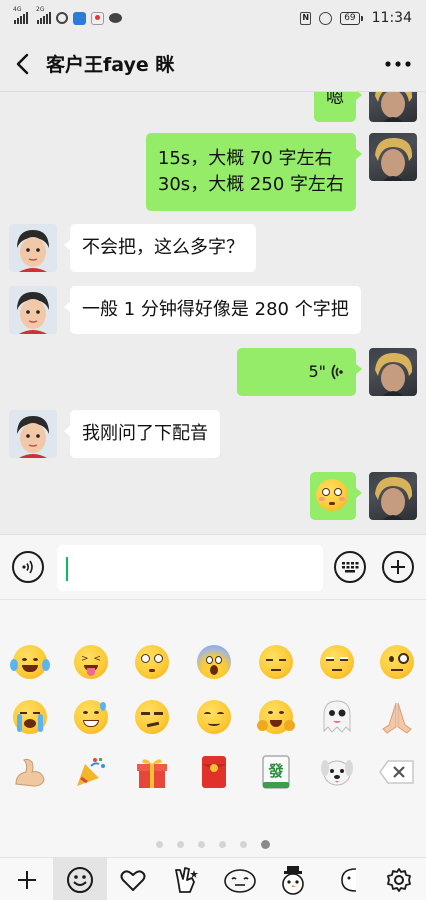 The width and height of the screenshot is (426, 900). What do you see at coordinates (43, 15) in the screenshot?
I see `signal-icon: 2G` at bounding box center [43, 15].